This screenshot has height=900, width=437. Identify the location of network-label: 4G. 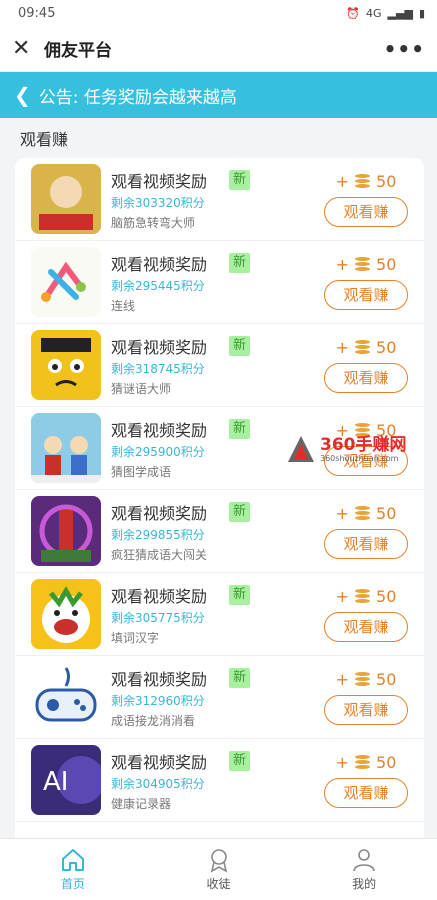
(374, 13).